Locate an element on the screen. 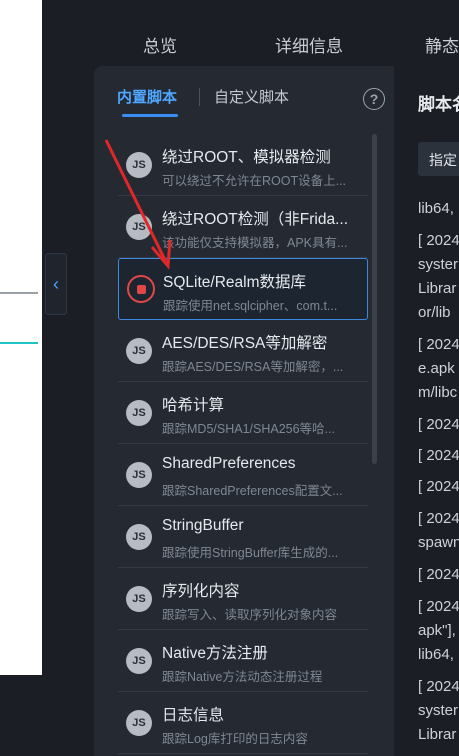  scrollbar is located at coordinates (374, 299).